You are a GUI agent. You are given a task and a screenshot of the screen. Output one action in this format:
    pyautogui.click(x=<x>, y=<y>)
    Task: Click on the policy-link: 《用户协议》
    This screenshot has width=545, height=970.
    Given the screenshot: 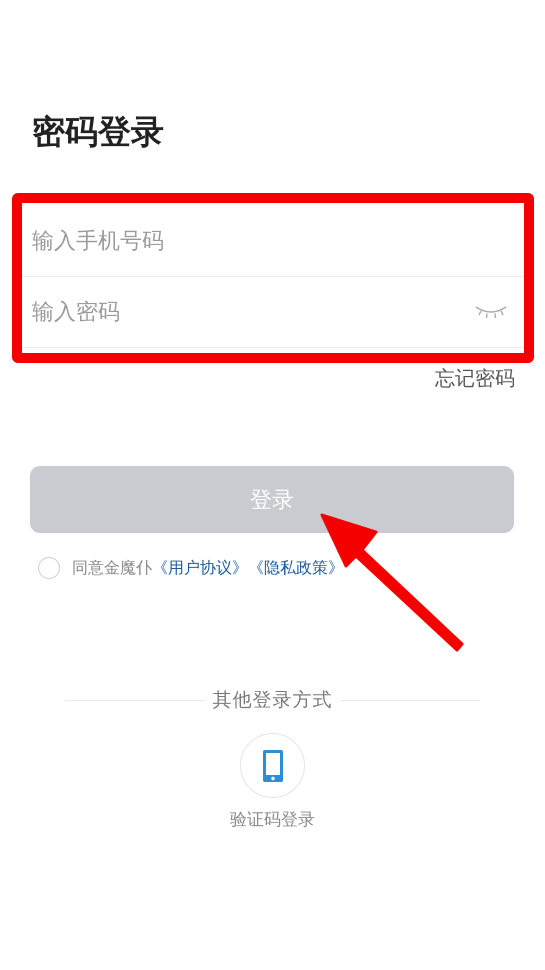 What is the action you would take?
    pyautogui.click(x=200, y=568)
    